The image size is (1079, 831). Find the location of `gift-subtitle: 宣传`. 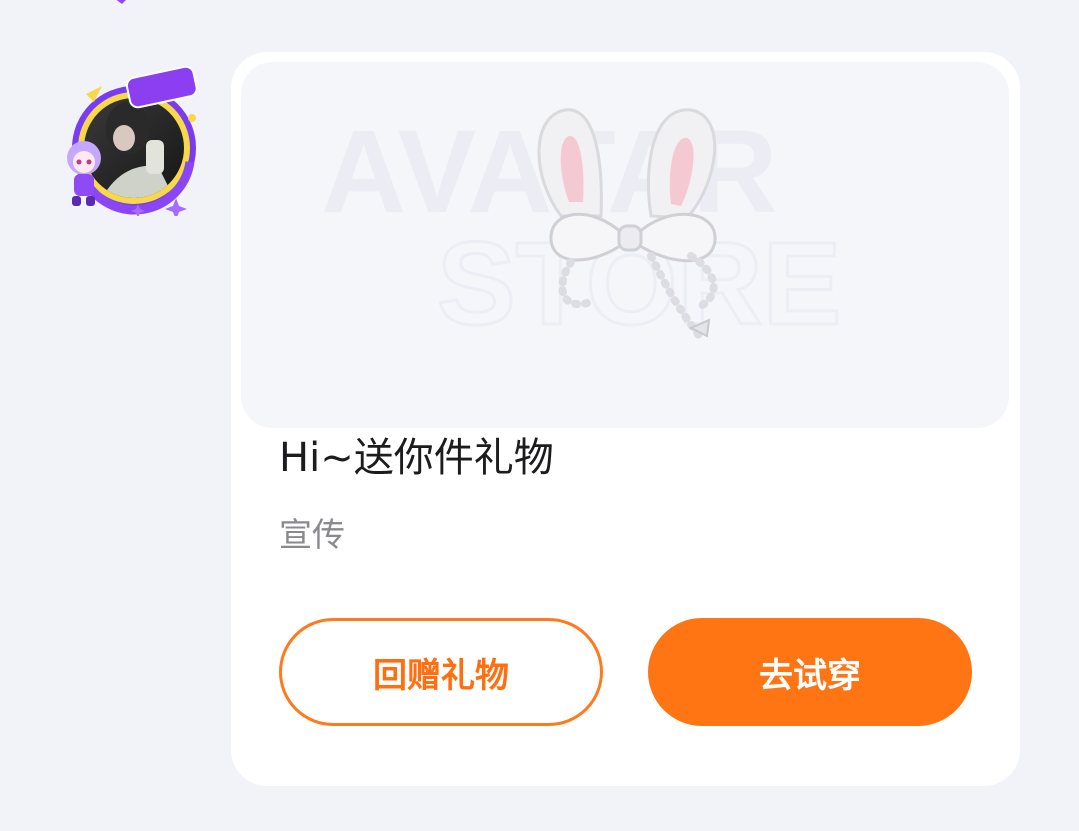

gift-subtitle: 宣传 is located at coordinates (312, 534).